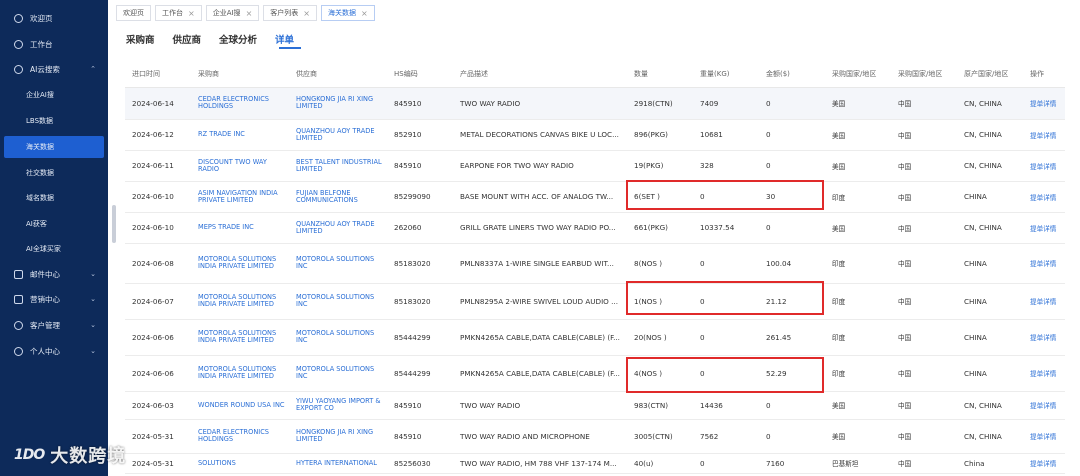 This screenshot has width=1080, height=476. Describe the element at coordinates (54, 95) in the screenshot. I see `sidebar-subitem-enterprise-ai: 企业AI搜` at that location.